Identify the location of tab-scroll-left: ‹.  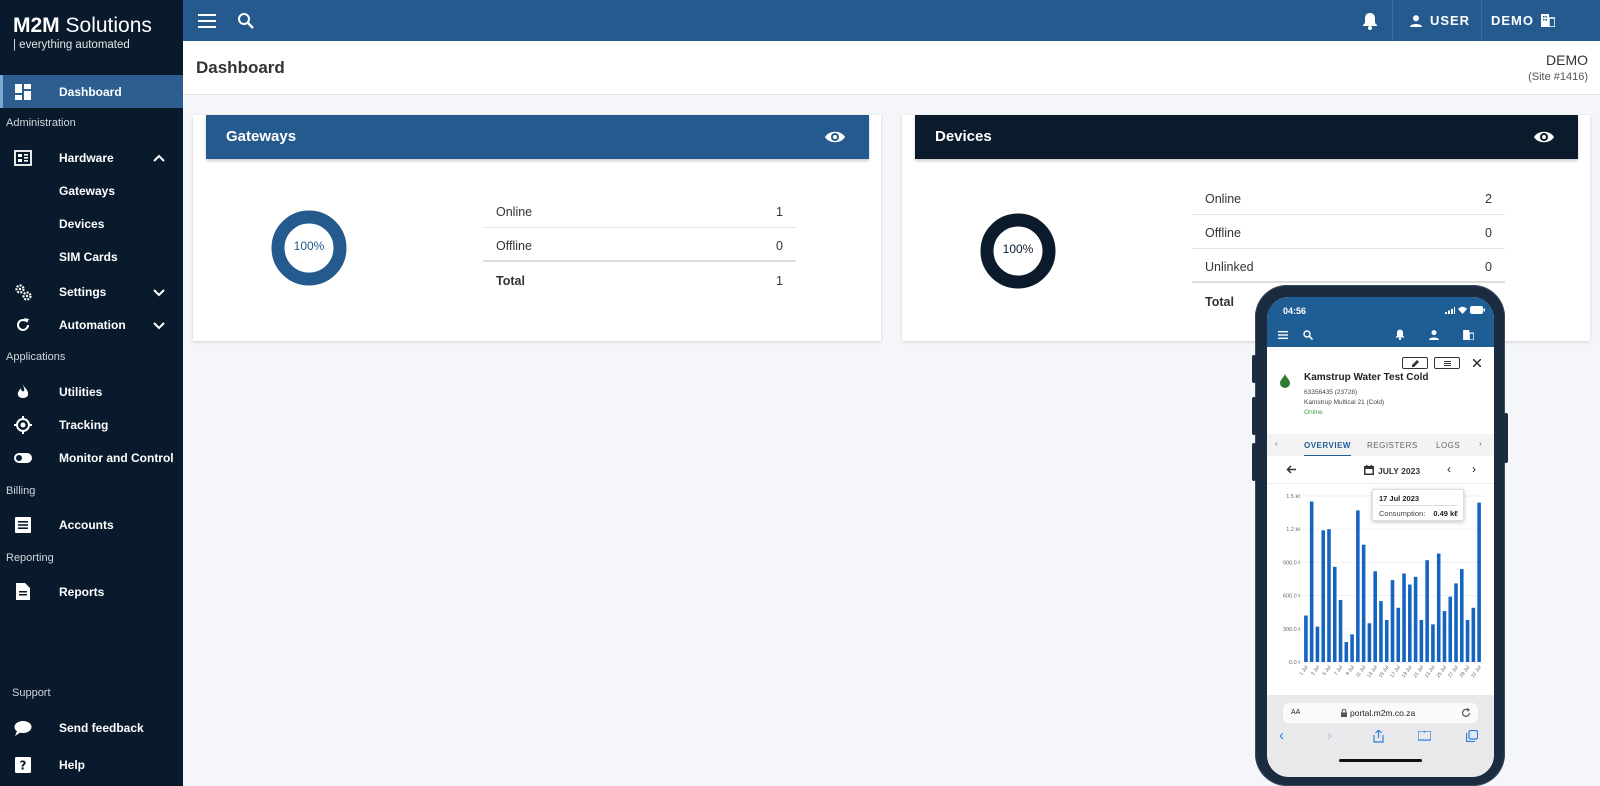
(1276, 443).